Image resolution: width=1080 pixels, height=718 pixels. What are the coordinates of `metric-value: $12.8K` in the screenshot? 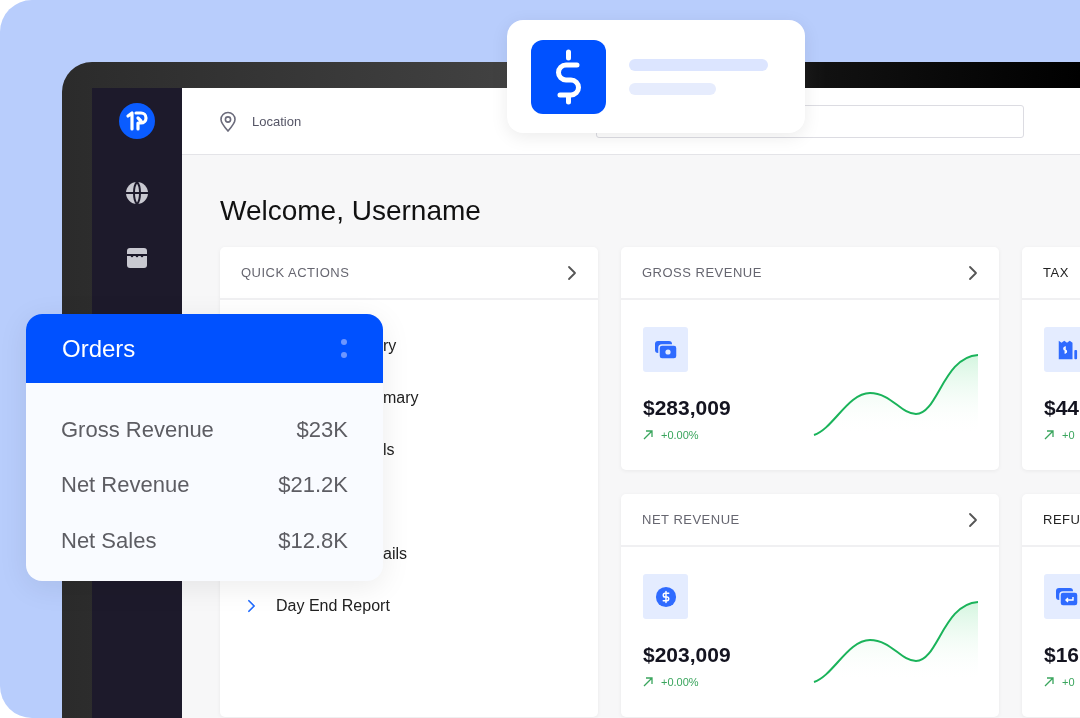 It's located at (313, 540).